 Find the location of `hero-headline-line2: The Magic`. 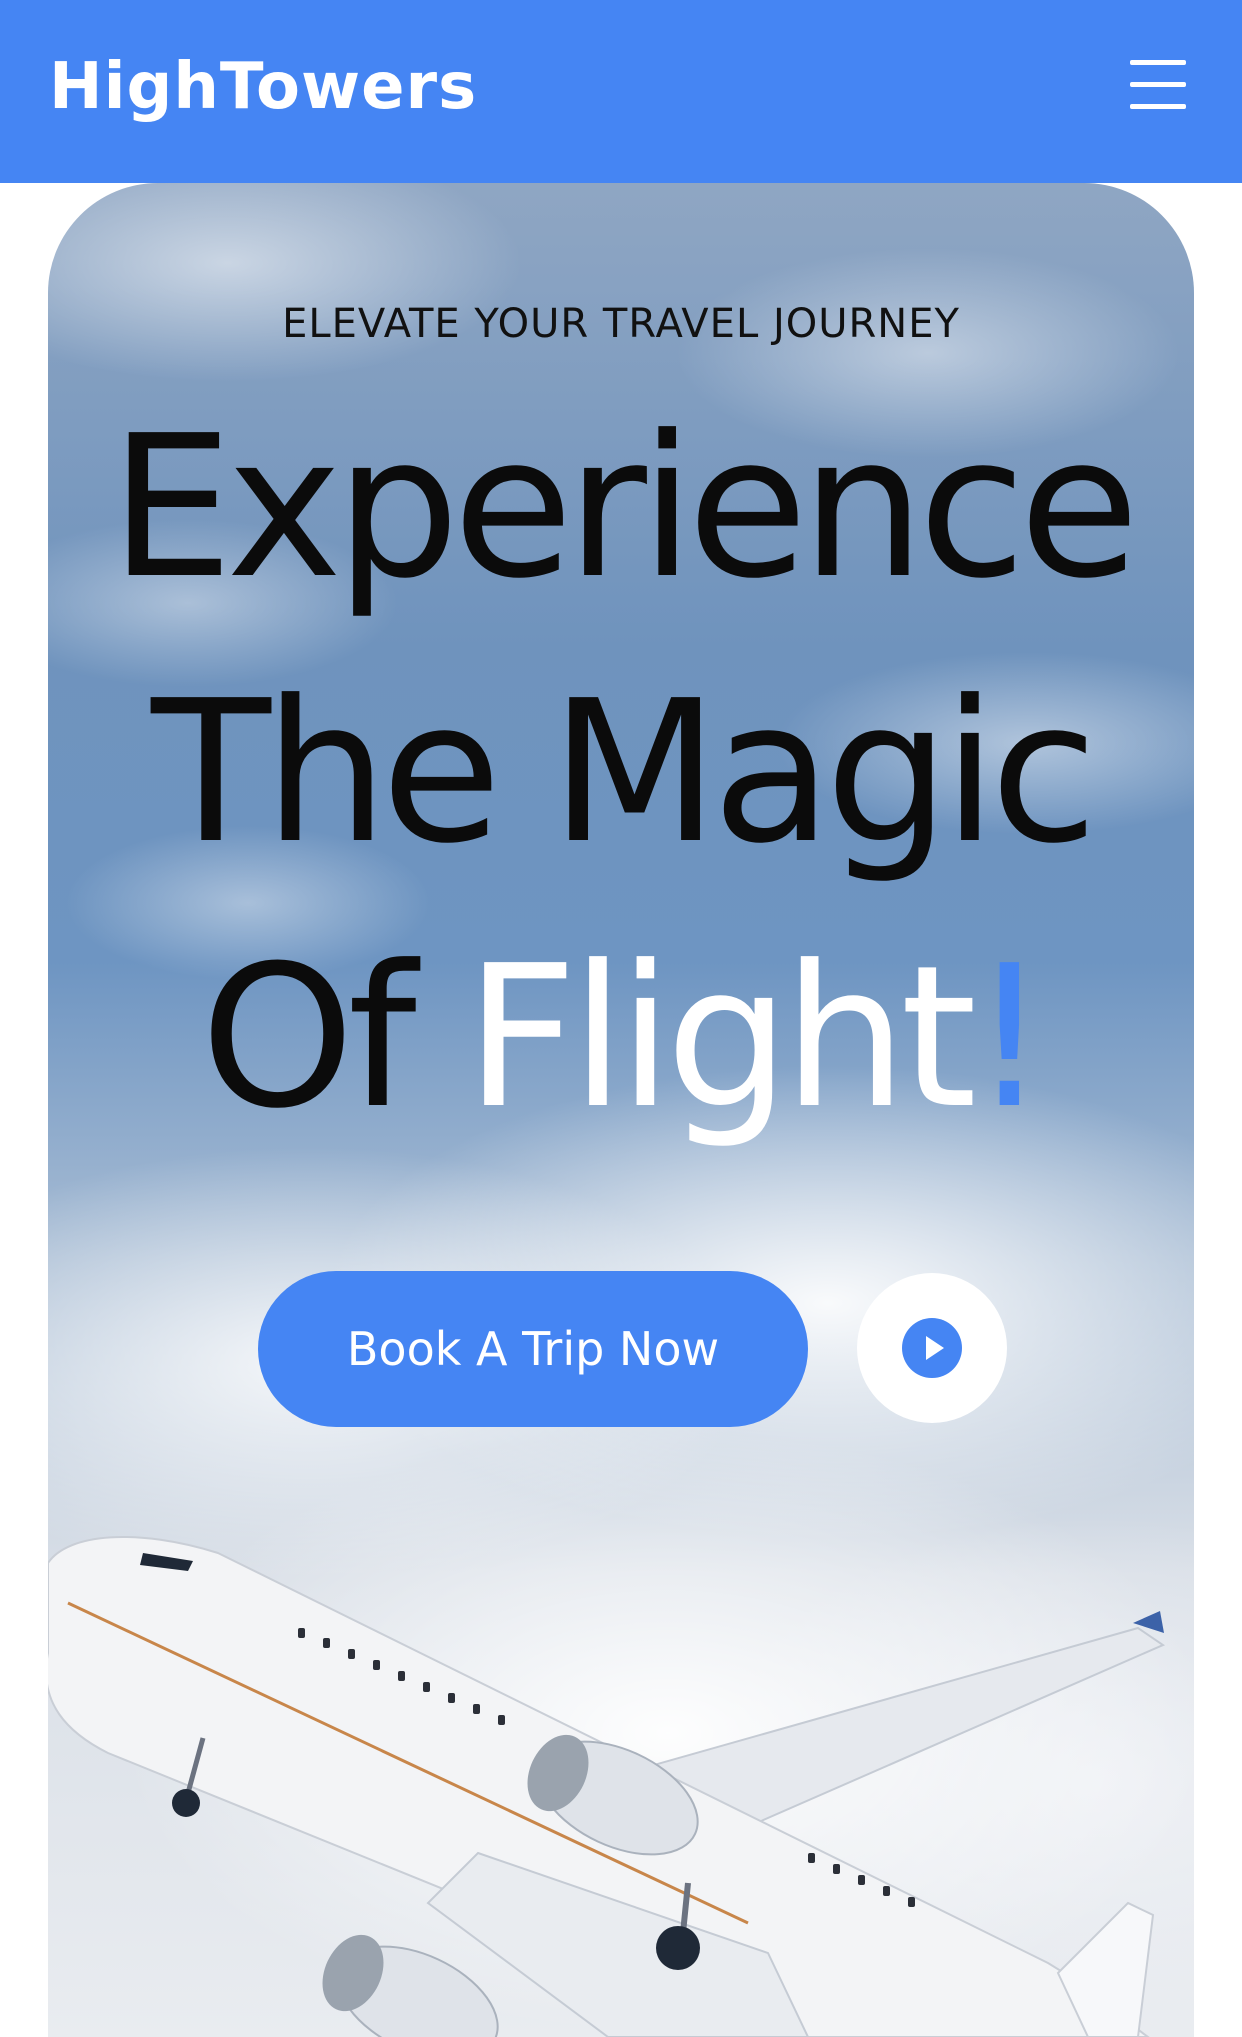

hero-headline-line2: The Magic is located at coordinates (624, 773).